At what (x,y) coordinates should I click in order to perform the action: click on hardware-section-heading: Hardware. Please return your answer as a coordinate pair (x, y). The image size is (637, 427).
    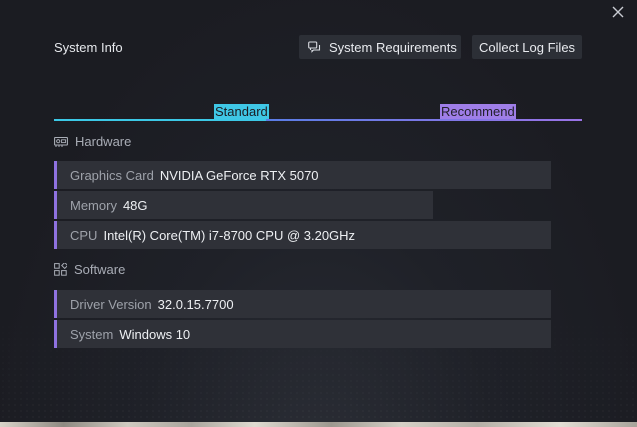
    Looking at the image, I should click on (92, 141).